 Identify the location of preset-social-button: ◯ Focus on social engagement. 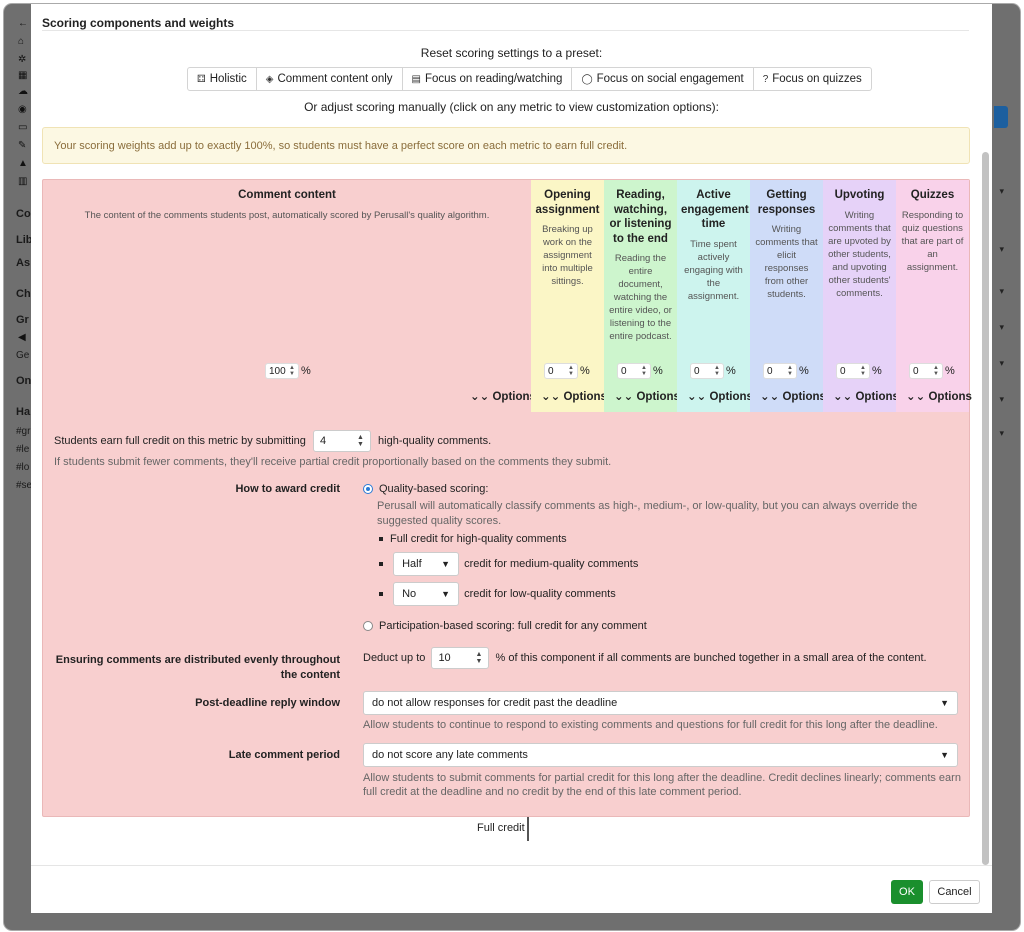
(663, 79).